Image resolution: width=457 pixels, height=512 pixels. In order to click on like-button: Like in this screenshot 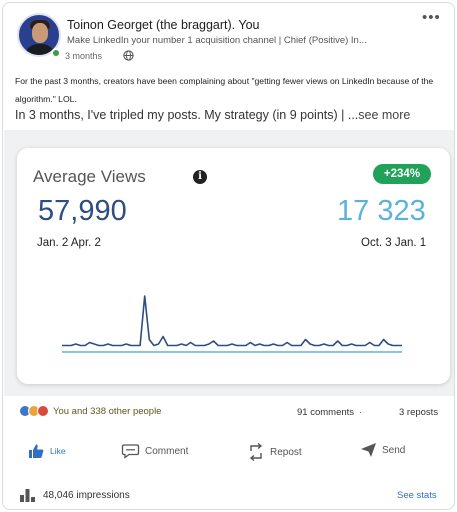, I will do `click(46, 451)`.